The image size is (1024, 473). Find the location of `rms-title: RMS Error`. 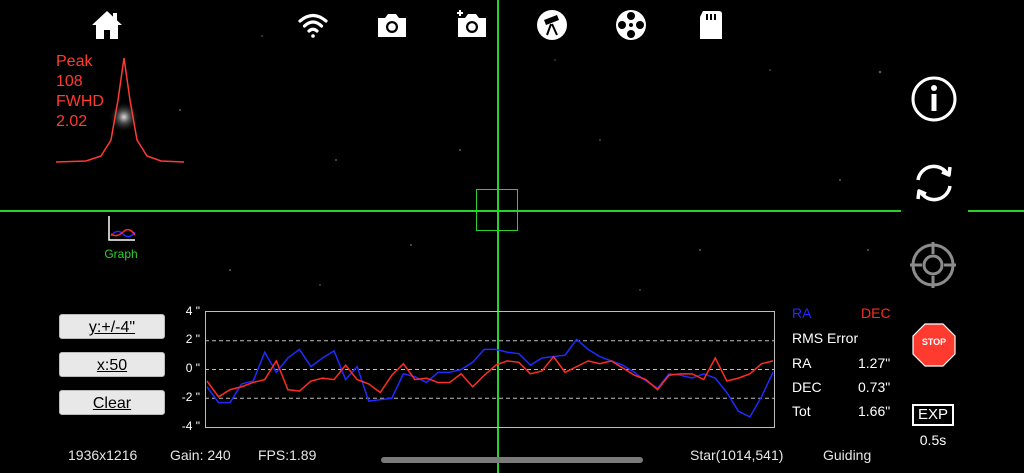

rms-title: RMS Error is located at coordinates (825, 338).